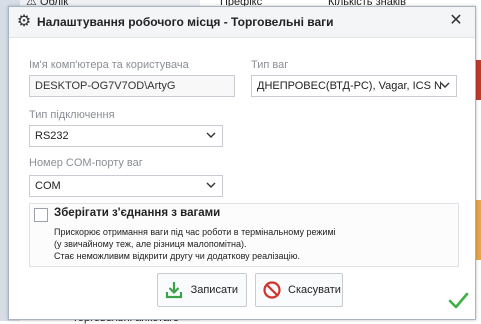  What do you see at coordinates (105, 86) in the screenshot?
I see `computer-user-value: DESKTOP-OG7V7OD\ArtyG` at bounding box center [105, 86].